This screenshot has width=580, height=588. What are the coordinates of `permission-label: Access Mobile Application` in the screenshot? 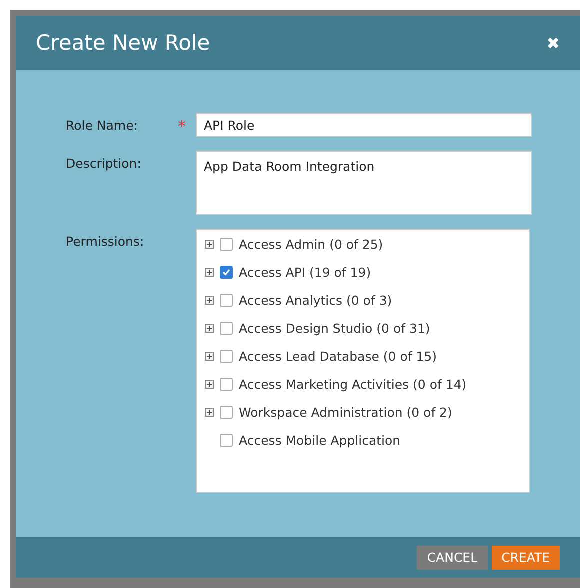 It's located at (320, 440).